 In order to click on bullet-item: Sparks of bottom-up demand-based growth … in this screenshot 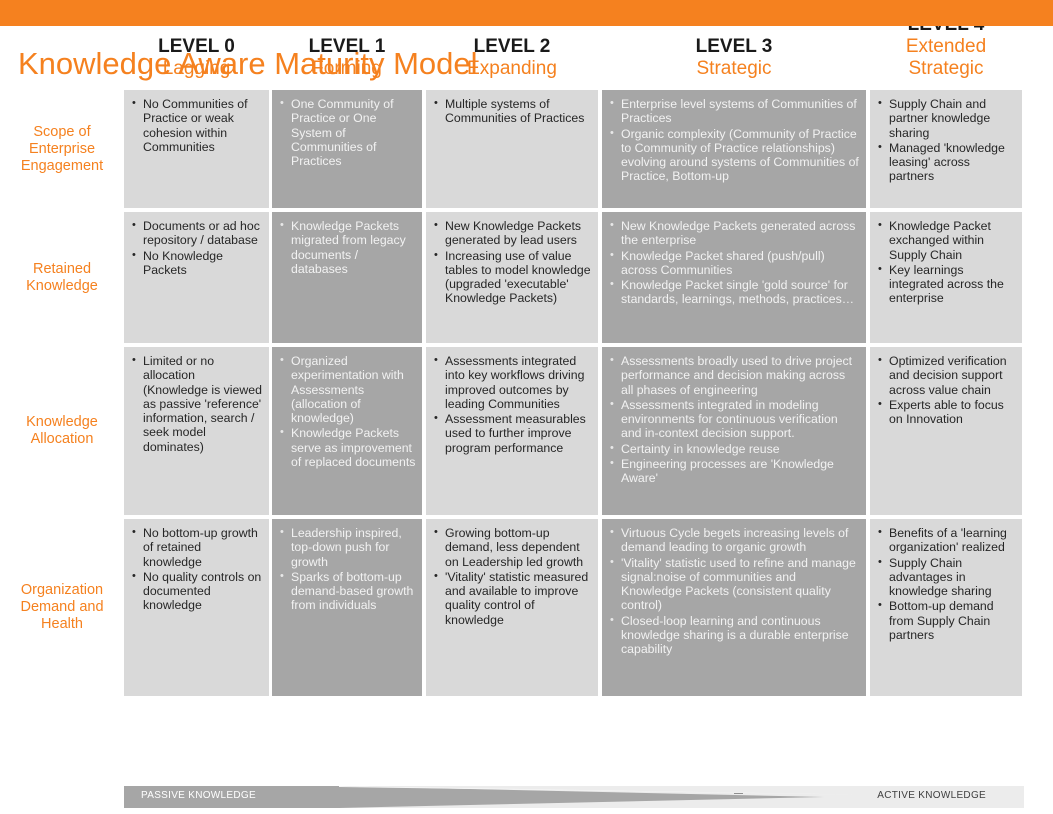, I will do `click(348, 591)`.